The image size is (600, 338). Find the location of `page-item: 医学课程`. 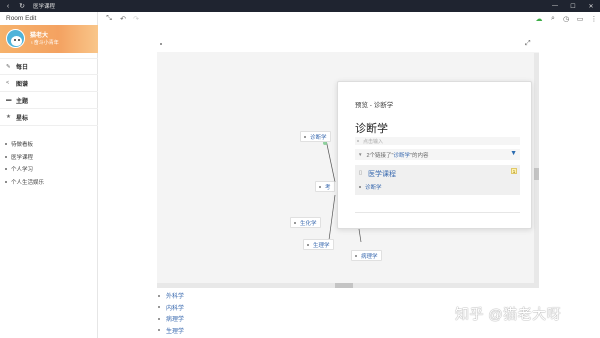

page-item: 医学课程 is located at coordinates (49, 157).